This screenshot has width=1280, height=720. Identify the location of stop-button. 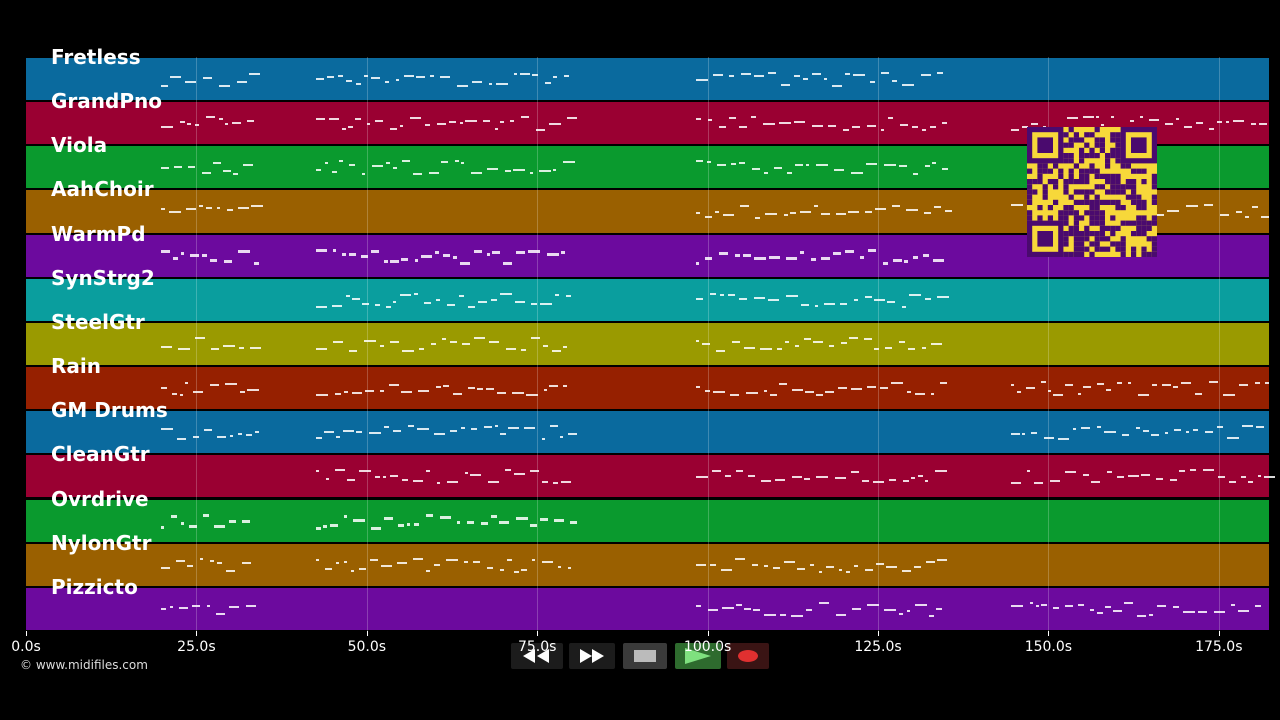
(645, 656).